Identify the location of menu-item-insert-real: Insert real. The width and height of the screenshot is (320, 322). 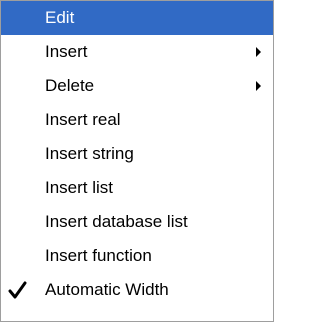
(137, 120).